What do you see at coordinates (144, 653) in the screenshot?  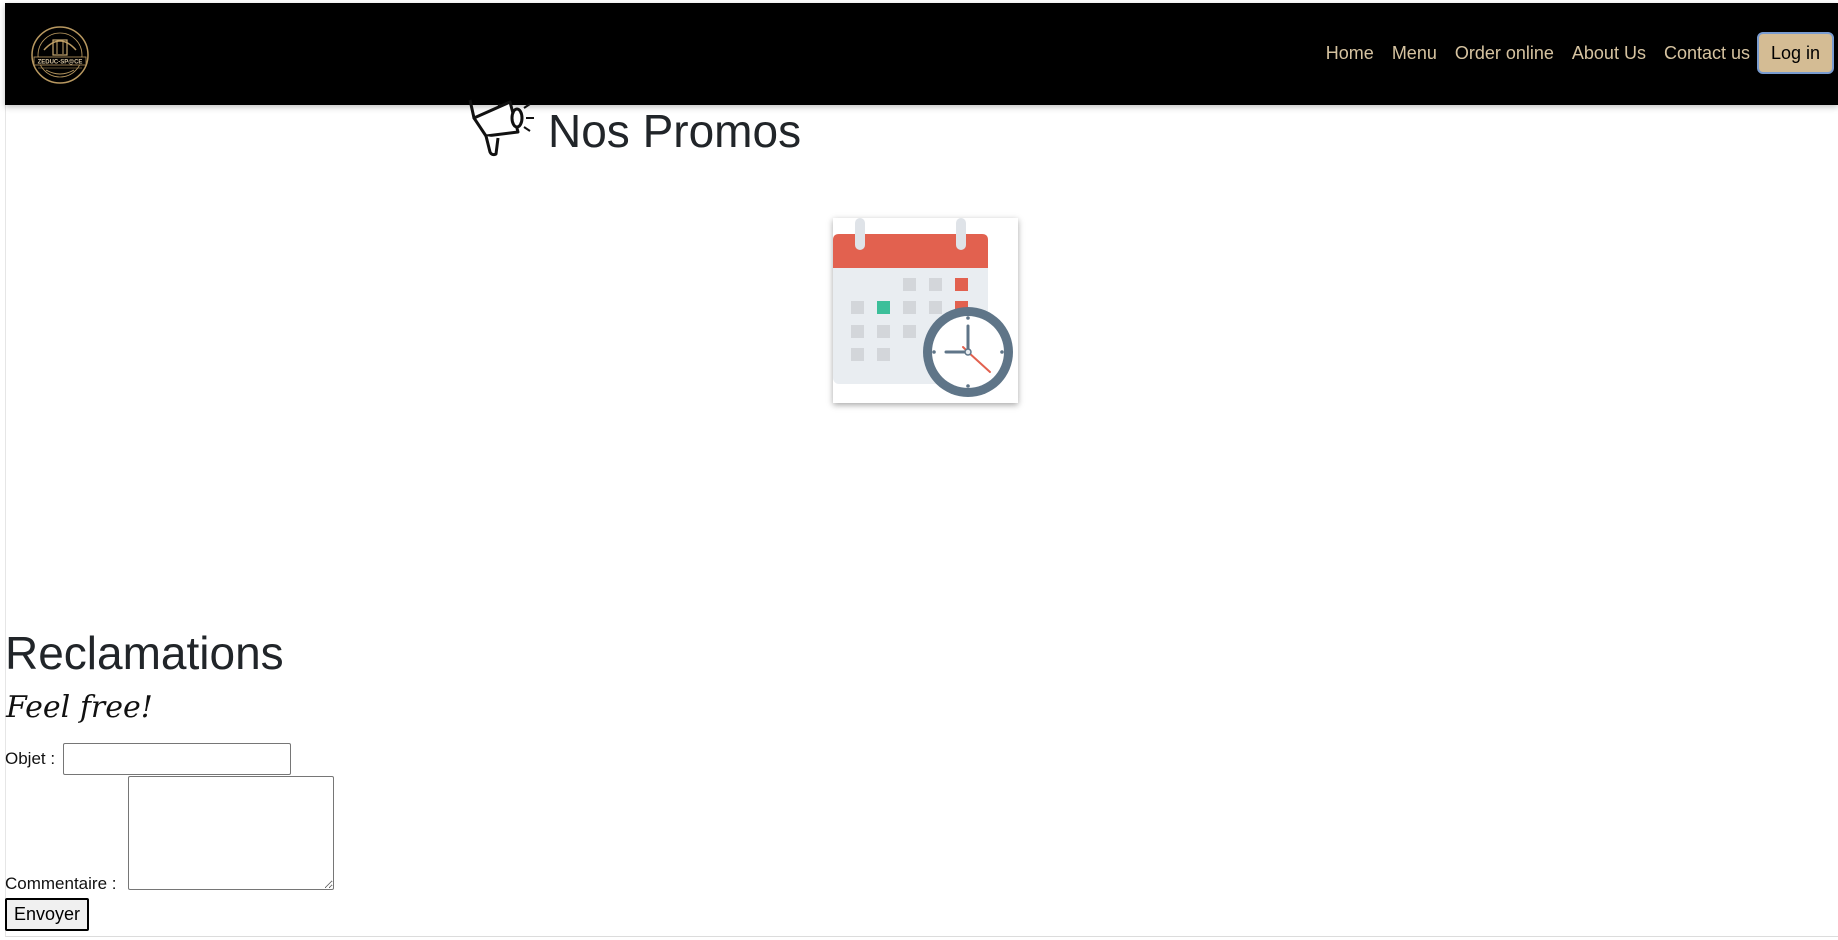 I see `reclamations-title: Reclamations` at bounding box center [144, 653].